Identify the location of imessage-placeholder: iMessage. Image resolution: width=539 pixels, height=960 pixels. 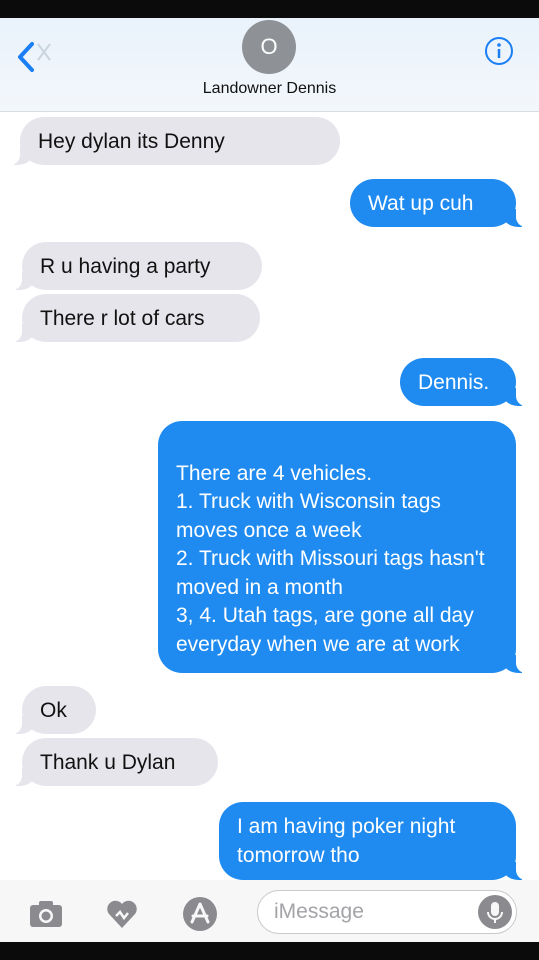
(319, 911).